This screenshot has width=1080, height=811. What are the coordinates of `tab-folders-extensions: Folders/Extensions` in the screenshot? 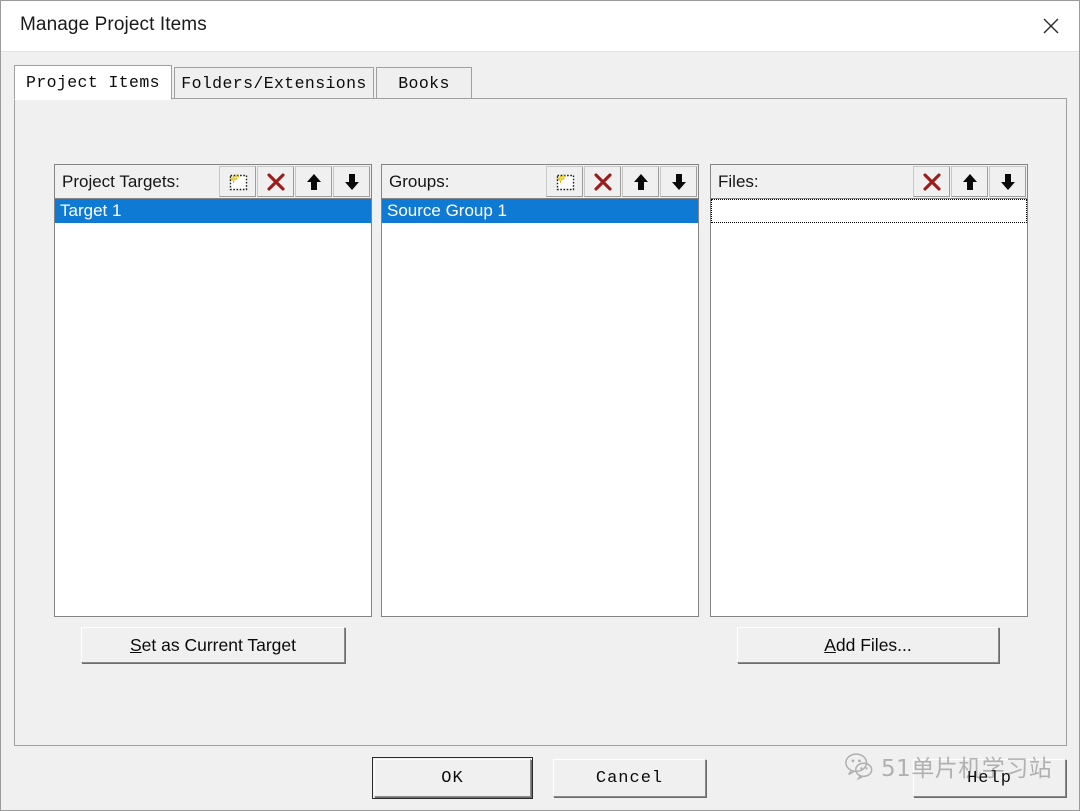 It's located at (274, 83).